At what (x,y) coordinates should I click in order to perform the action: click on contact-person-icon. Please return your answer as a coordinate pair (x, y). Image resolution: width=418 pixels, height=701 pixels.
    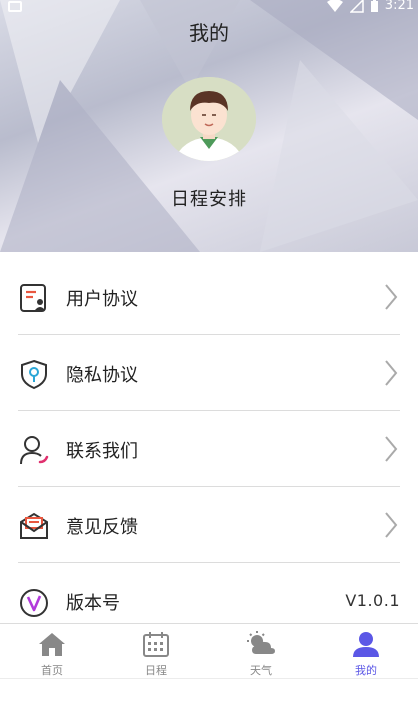
    Looking at the image, I should click on (34, 450).